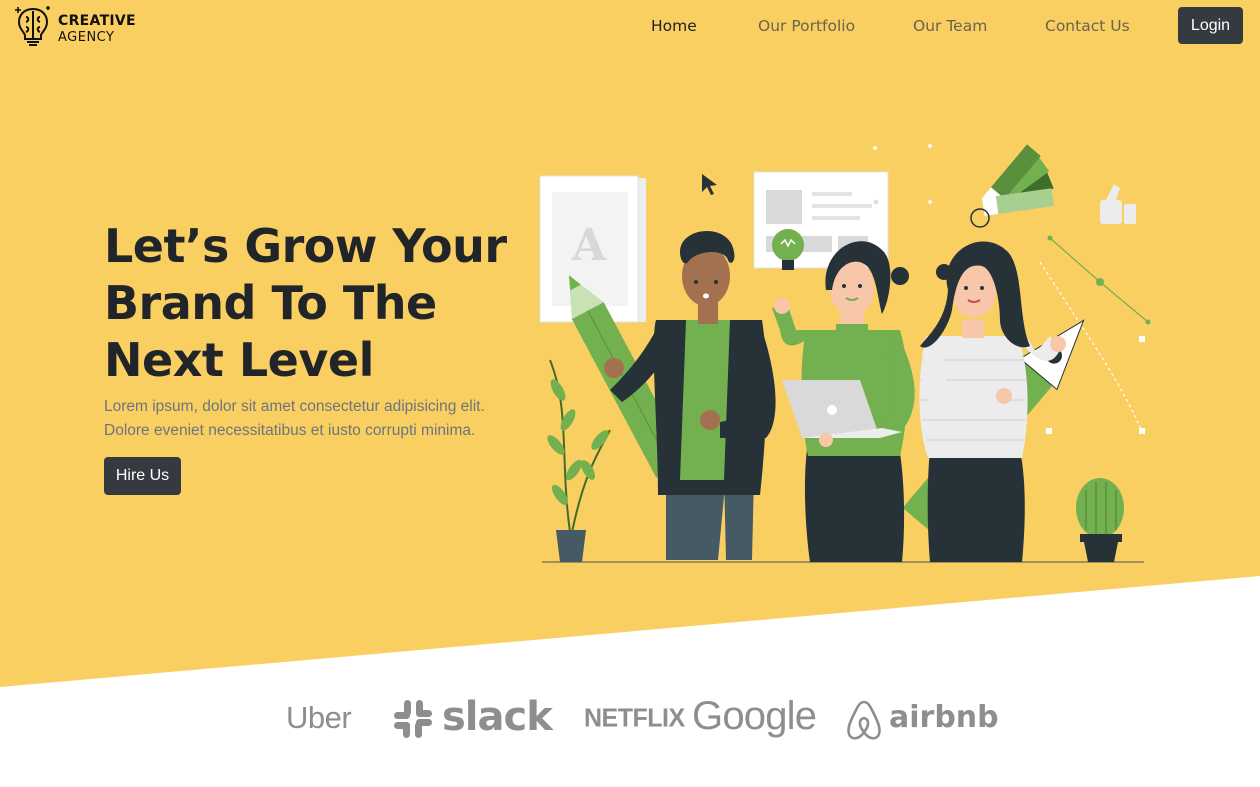 The width and height of the screenshot is (1260, 787). Describe the element at coordinates (992, 401) in the screenshot. I see `person-woman-pen` at that location.